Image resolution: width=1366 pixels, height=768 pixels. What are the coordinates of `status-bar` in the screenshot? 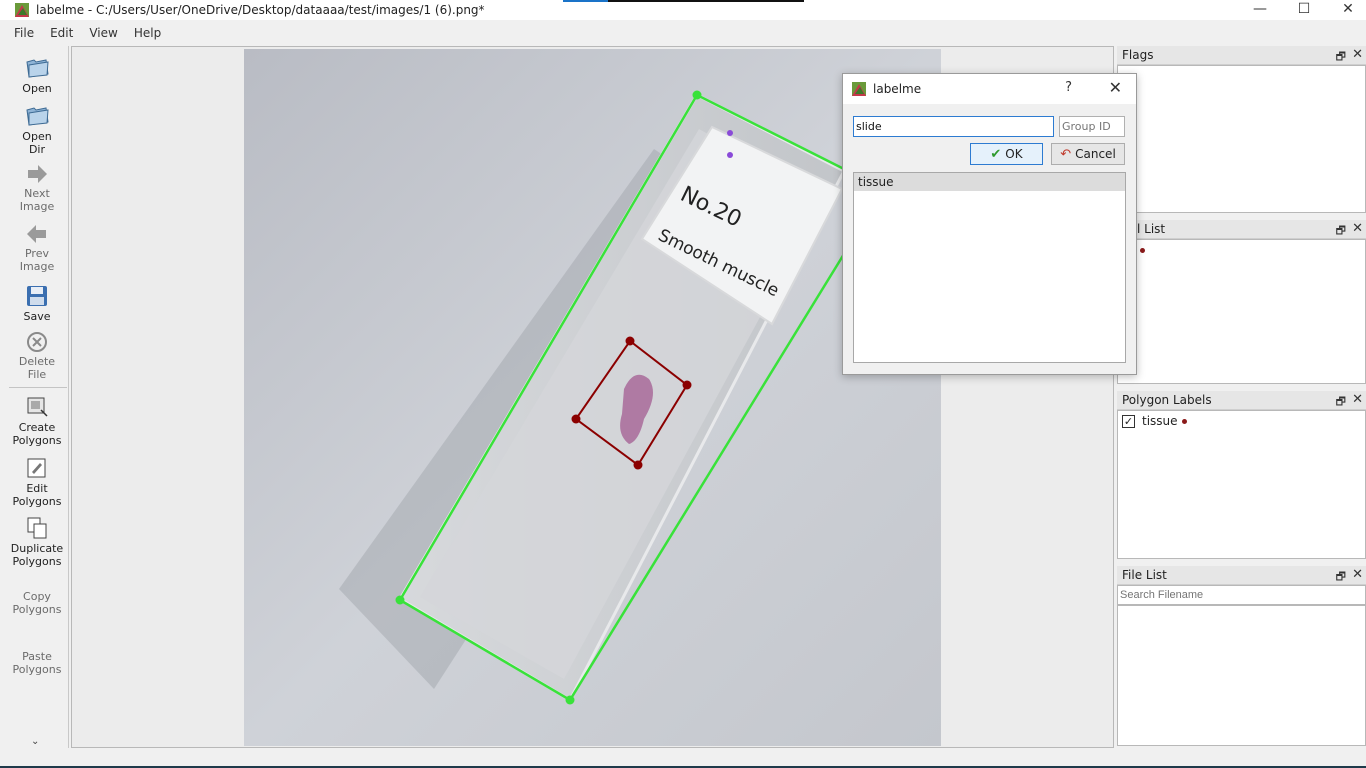 It's located at (683, 758).